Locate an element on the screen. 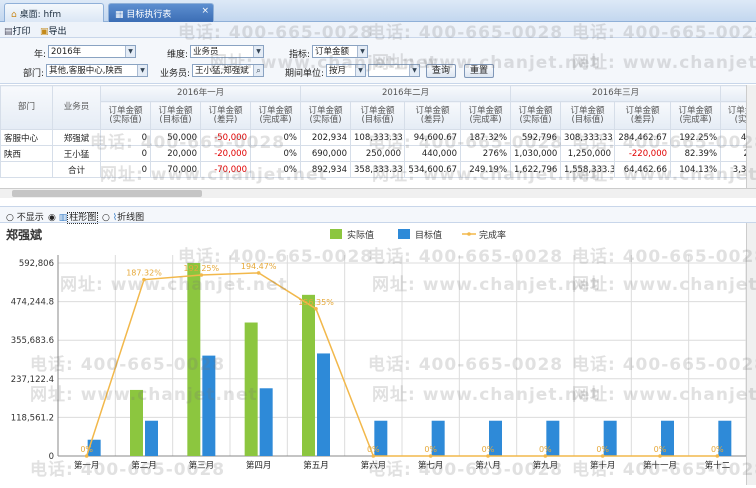 The image size is (756, 488). table-icon: ▦ is located at coordinates (119, 15).